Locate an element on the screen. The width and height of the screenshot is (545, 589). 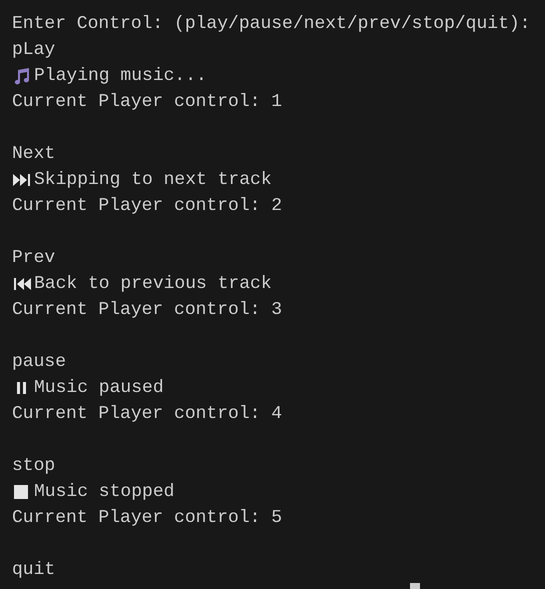
console-line: stop is located at coordinates (34, 466).